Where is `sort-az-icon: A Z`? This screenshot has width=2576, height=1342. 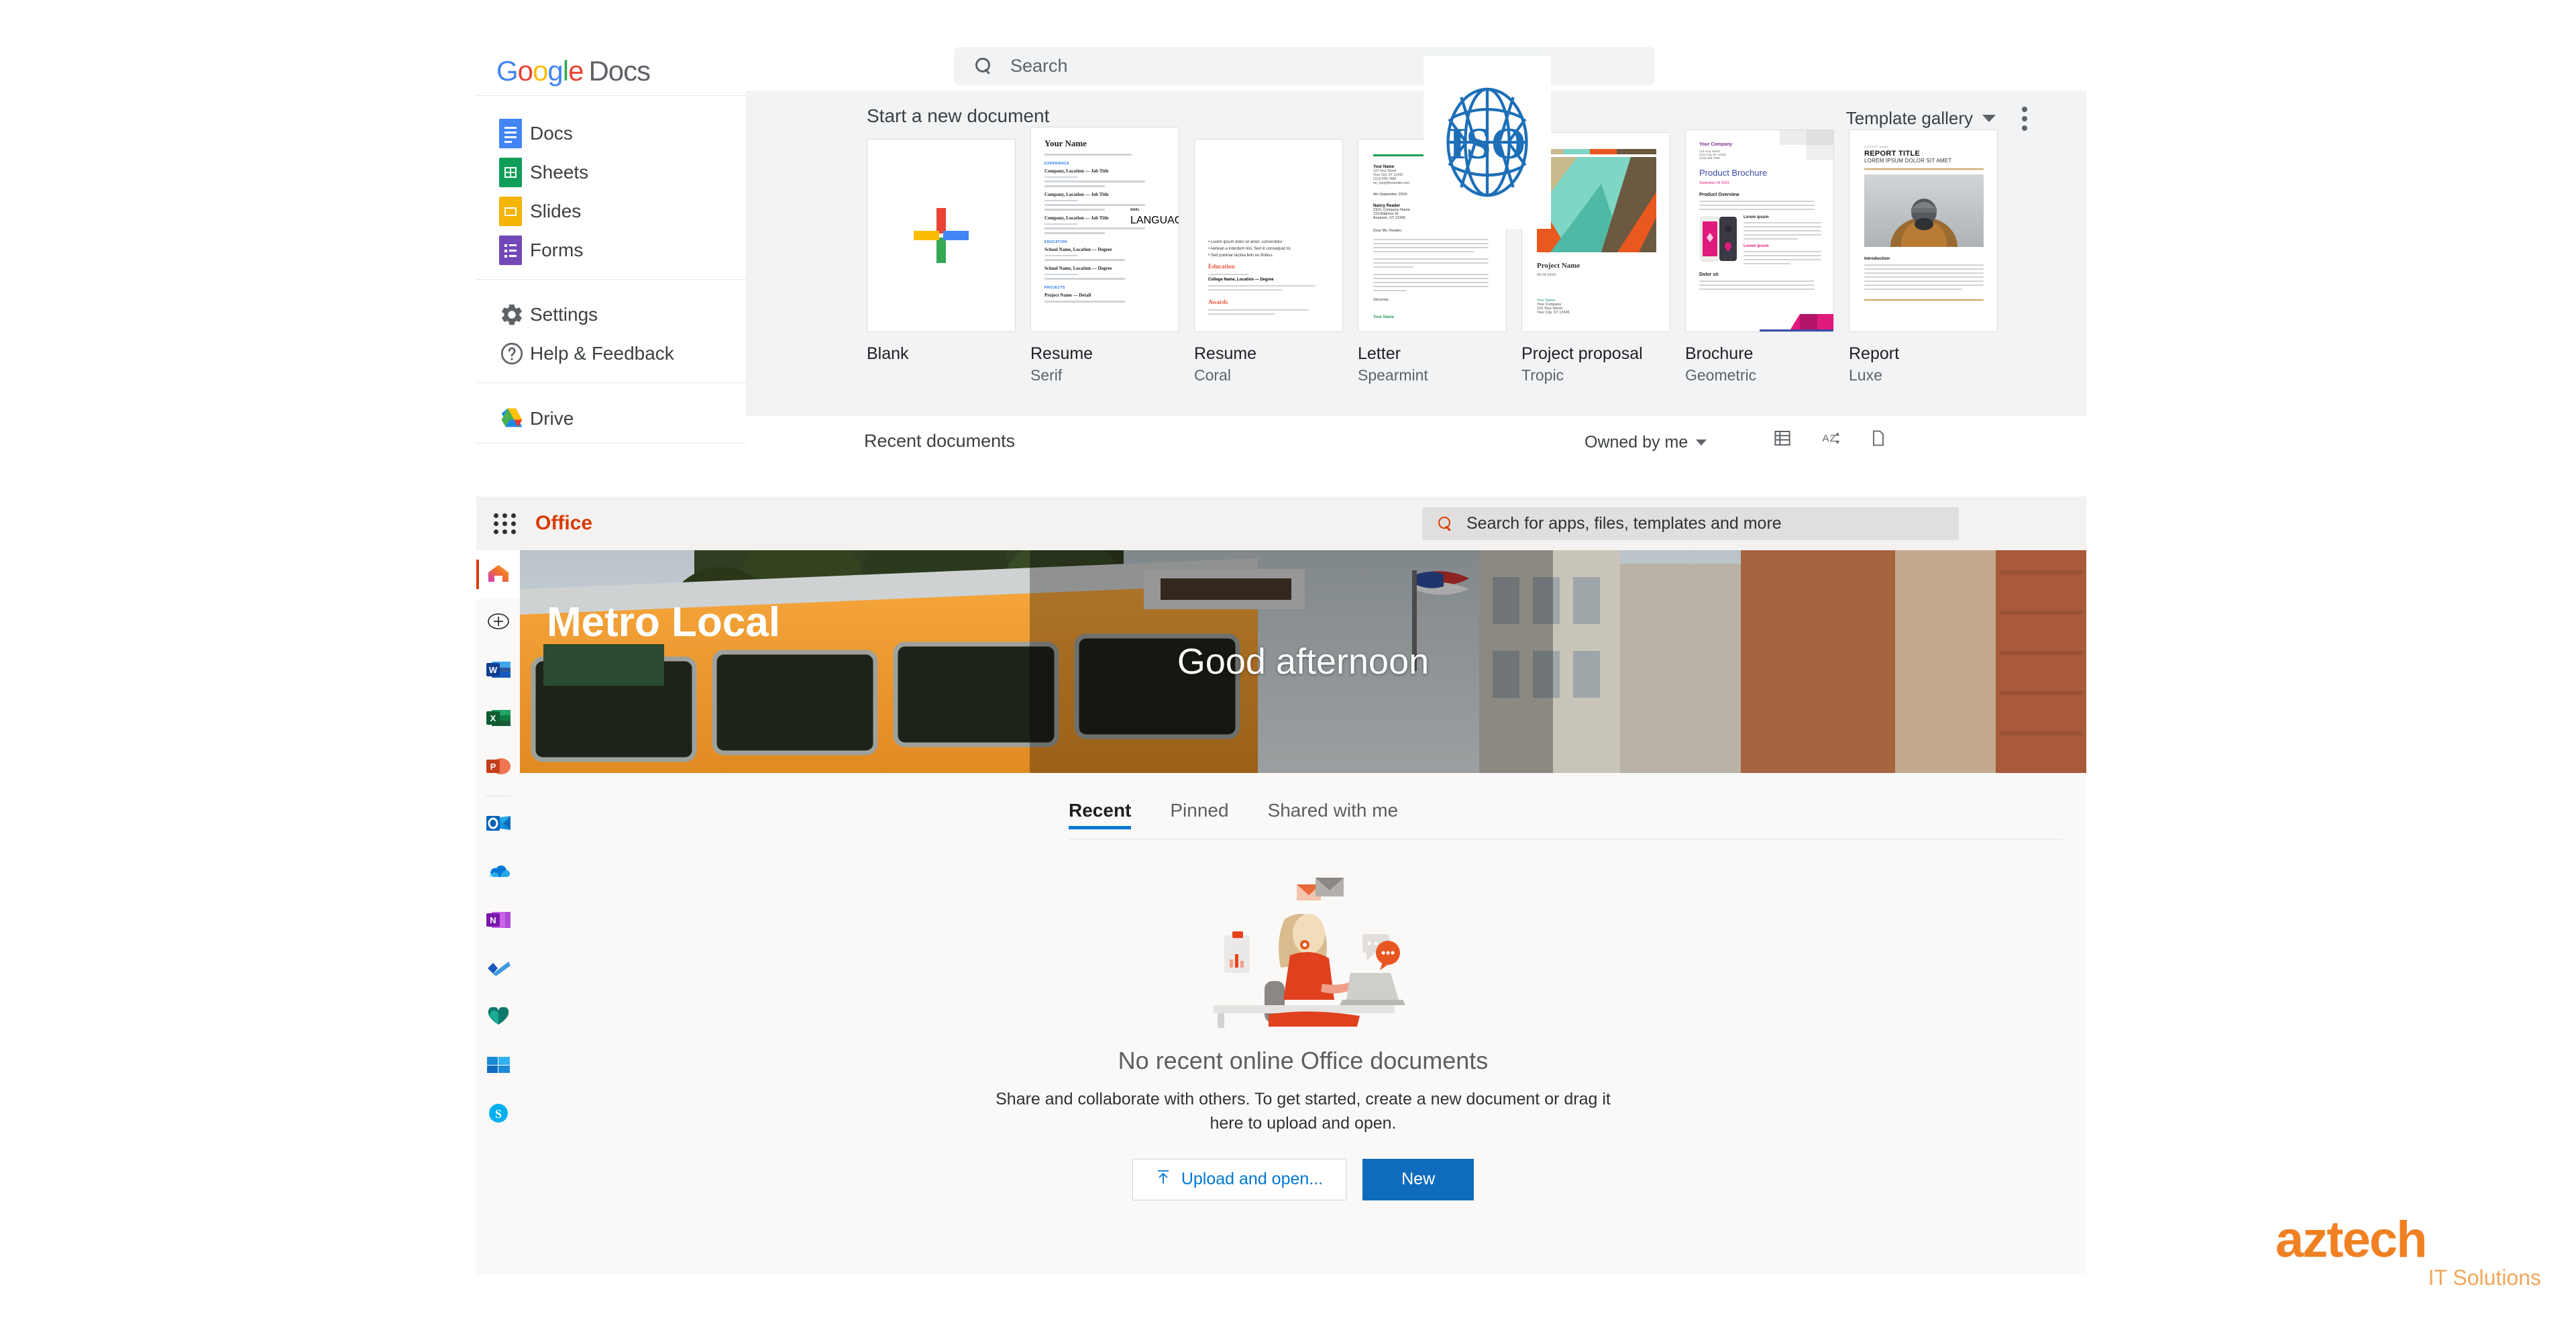 sort-az-icon: A Z is located at coordinates (1831, 441).